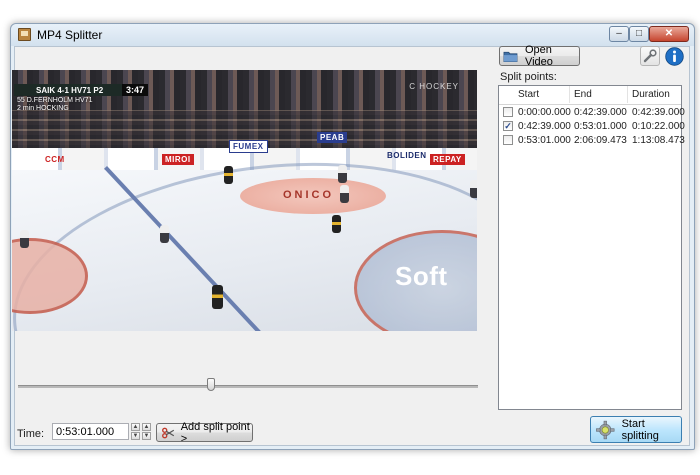 The image size is (700, 475). I want to click on split-point-row: 0:00:00.000 0:42:39.000 0:42:39.000, so click(592, 112).